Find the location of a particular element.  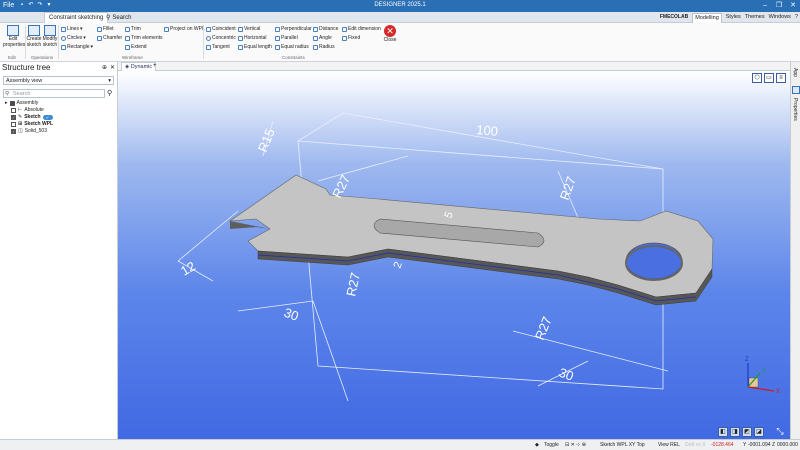

circles-button: Circles ▾ is located at coordinates (73, 38).